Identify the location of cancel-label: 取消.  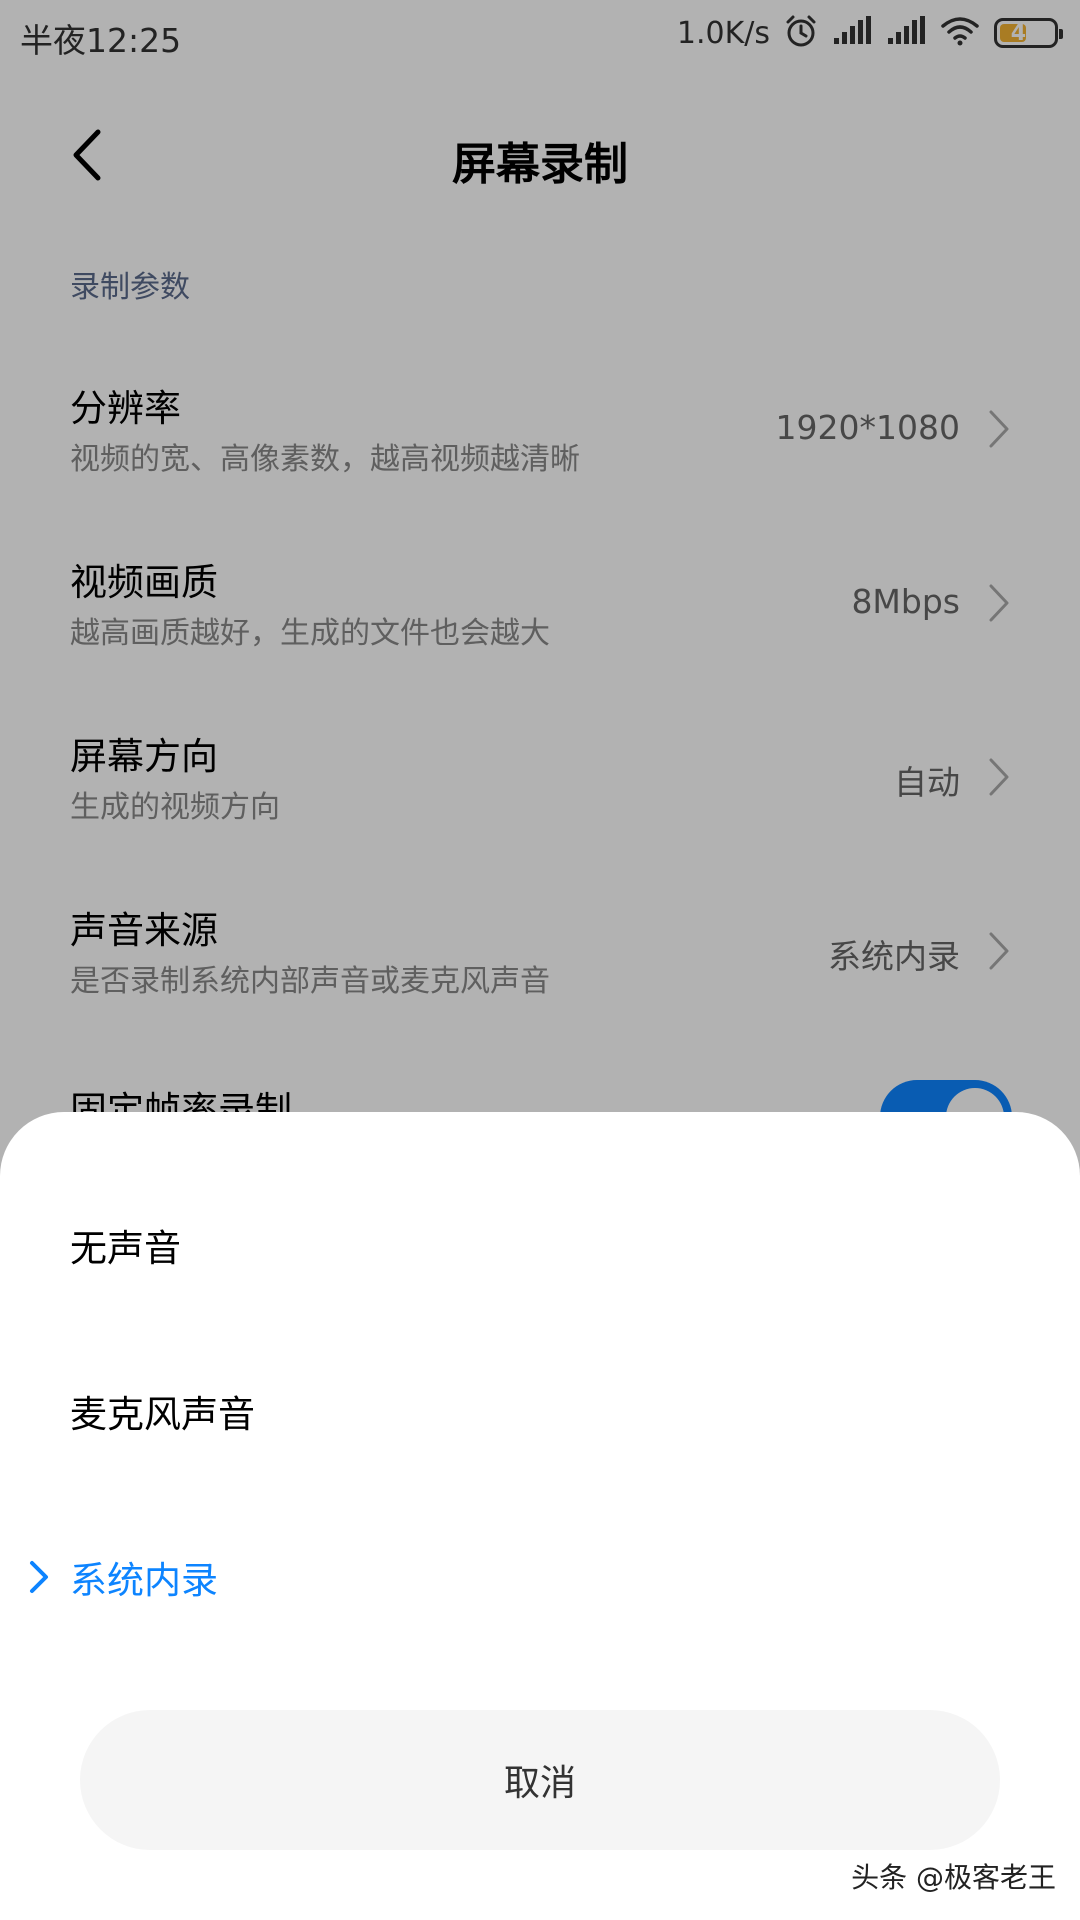
(539, 1783).